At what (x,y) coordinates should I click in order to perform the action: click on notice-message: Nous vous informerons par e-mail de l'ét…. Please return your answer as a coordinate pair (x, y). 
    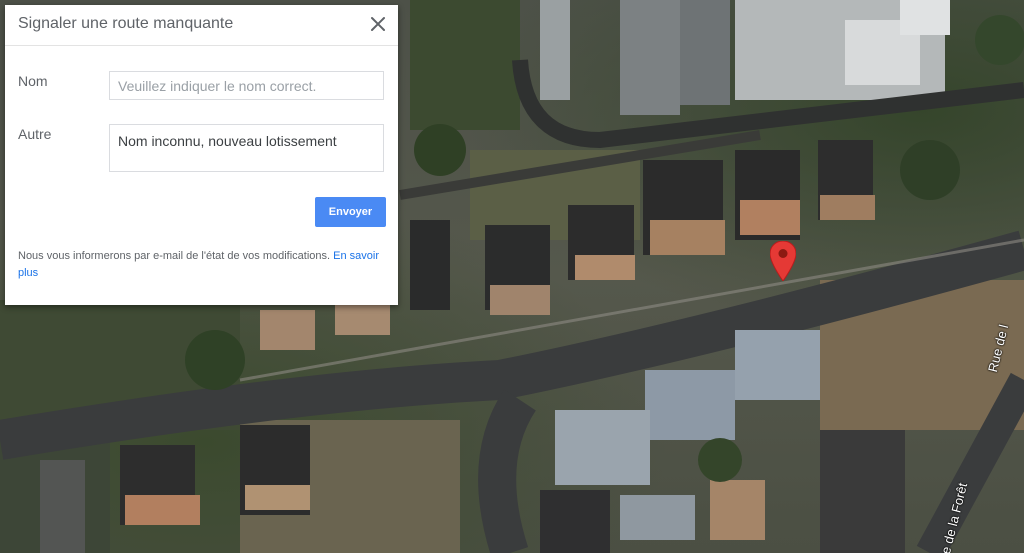
    Looking at the image, I should click on (174, 256).